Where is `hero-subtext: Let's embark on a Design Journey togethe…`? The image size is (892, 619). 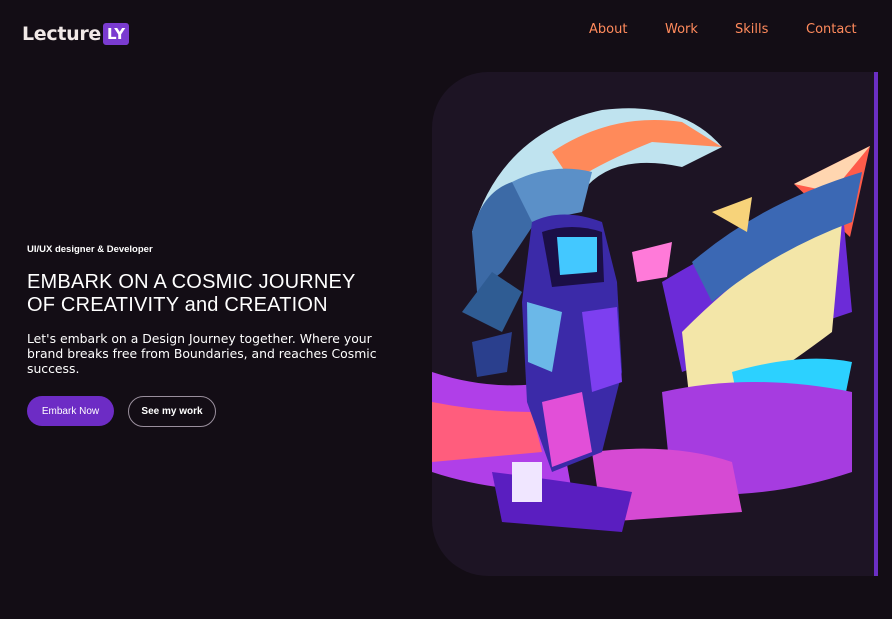 hero-subtext: Let's embark on a Design Journey togethe… is located at coordinates (202, 353).